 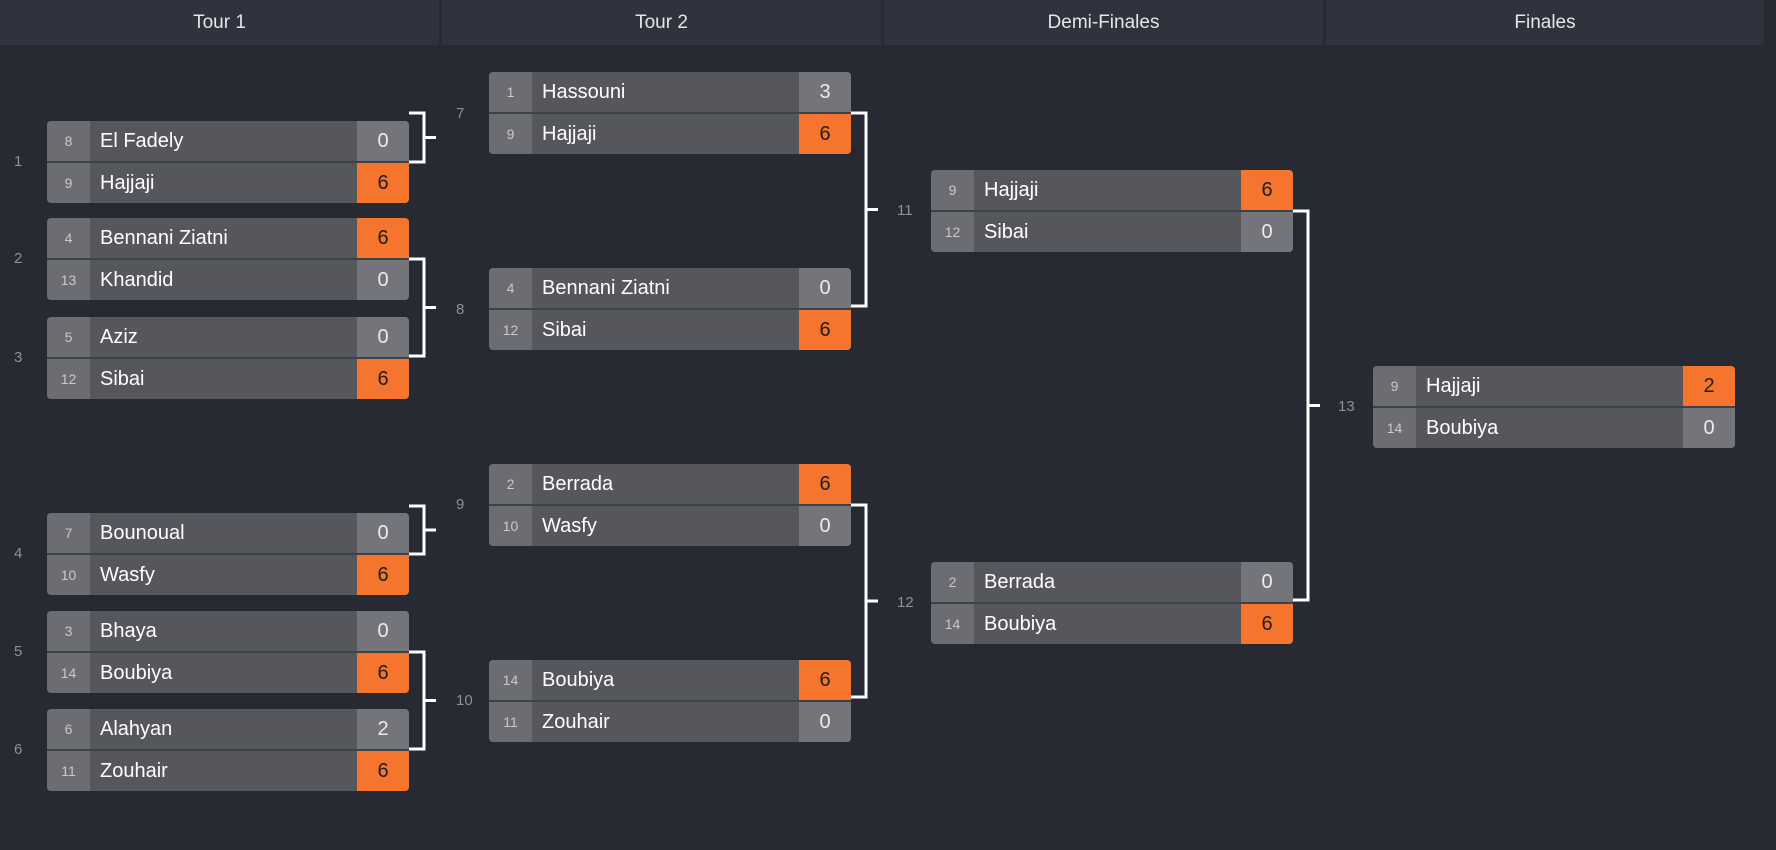 I want to click on match-7: 1 Hassouni 3 9 Hajjaji 6, so click(x=670, y=113).